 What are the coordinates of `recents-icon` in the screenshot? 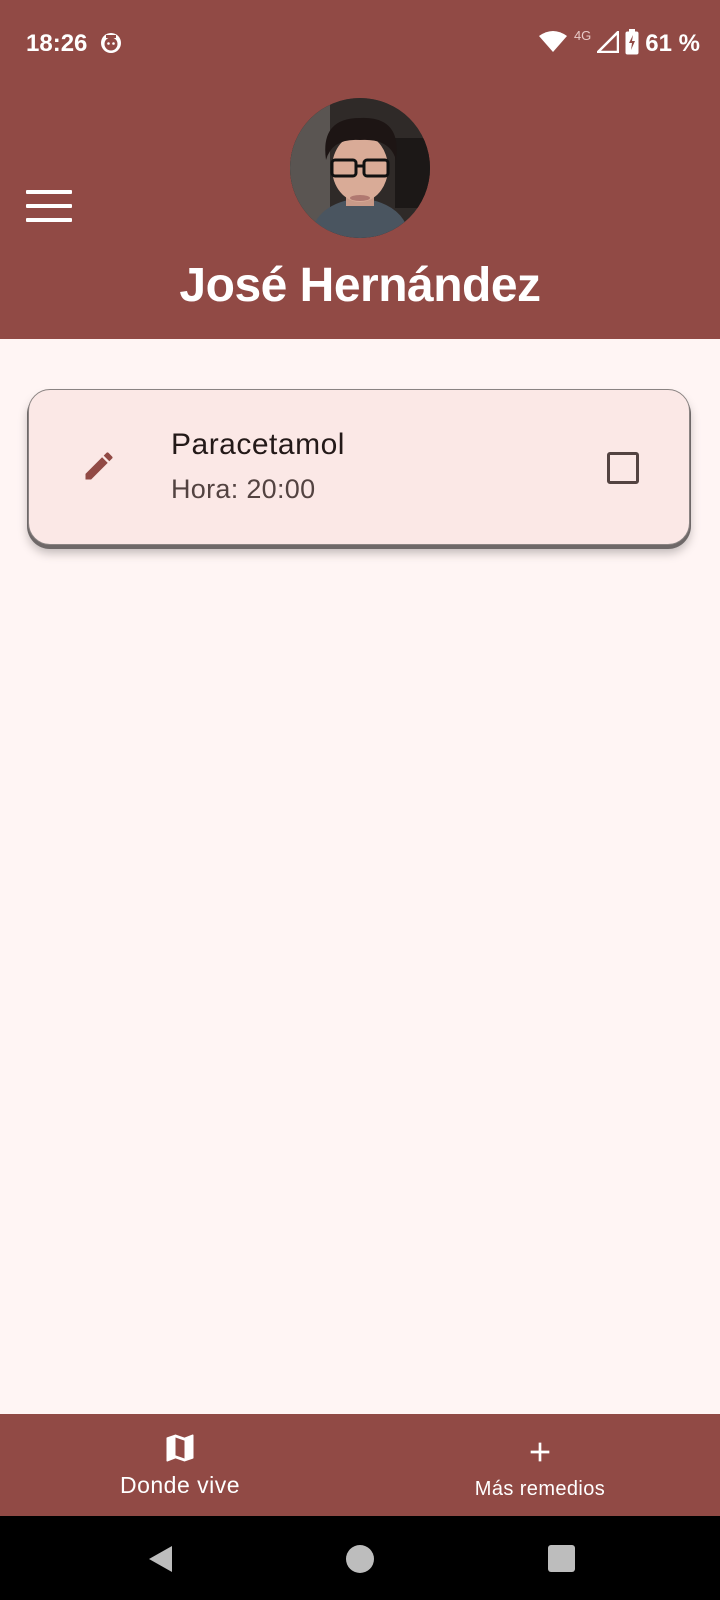 It's located at (561, 1561).